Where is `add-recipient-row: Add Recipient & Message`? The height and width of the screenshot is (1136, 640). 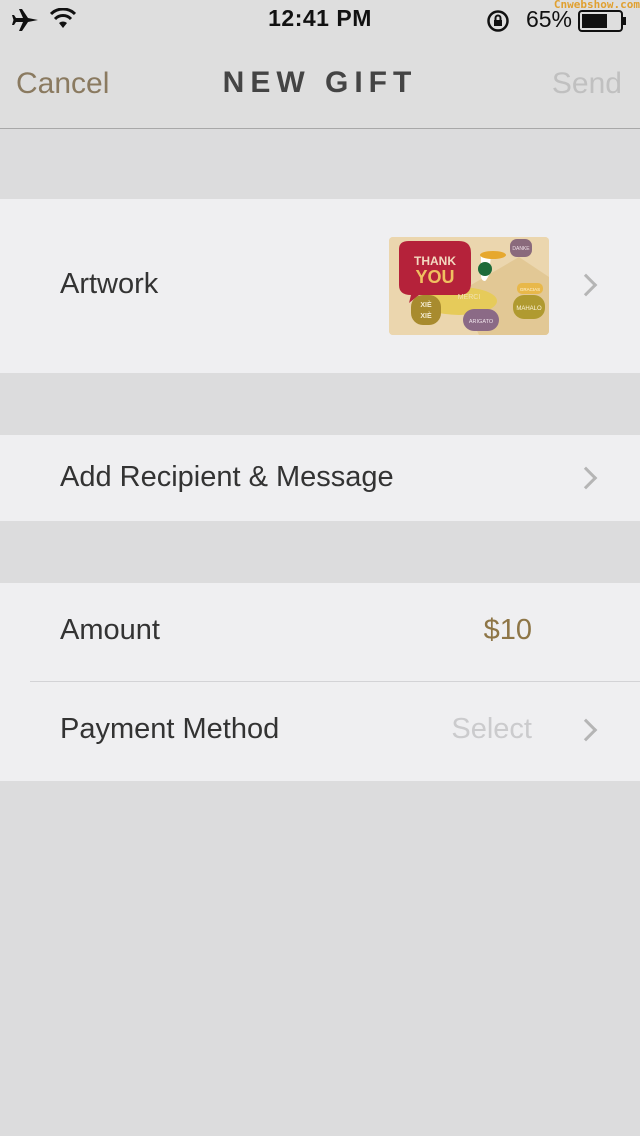 add-recipient-row: Add Recipient & Message is located at coordinates (320, 478).